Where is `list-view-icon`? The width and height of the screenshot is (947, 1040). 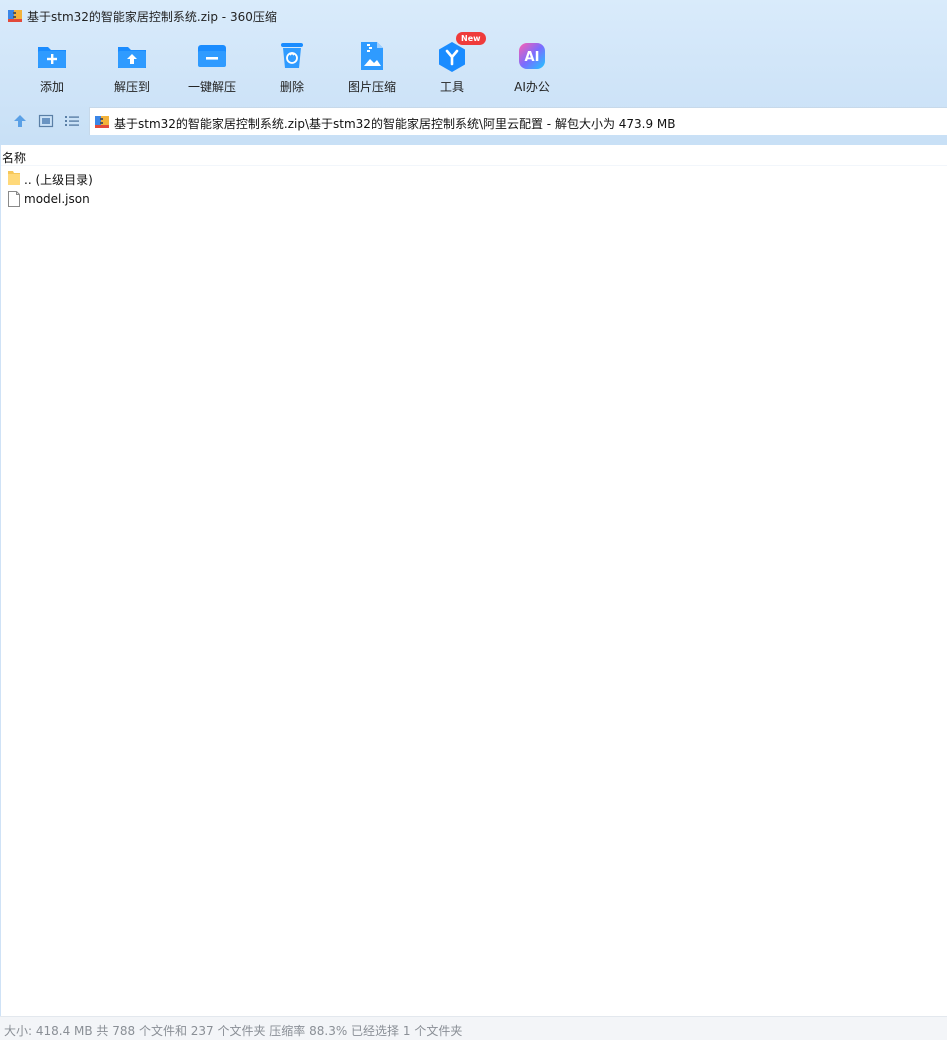
list-view-icon is located at coordinates (72, 121).